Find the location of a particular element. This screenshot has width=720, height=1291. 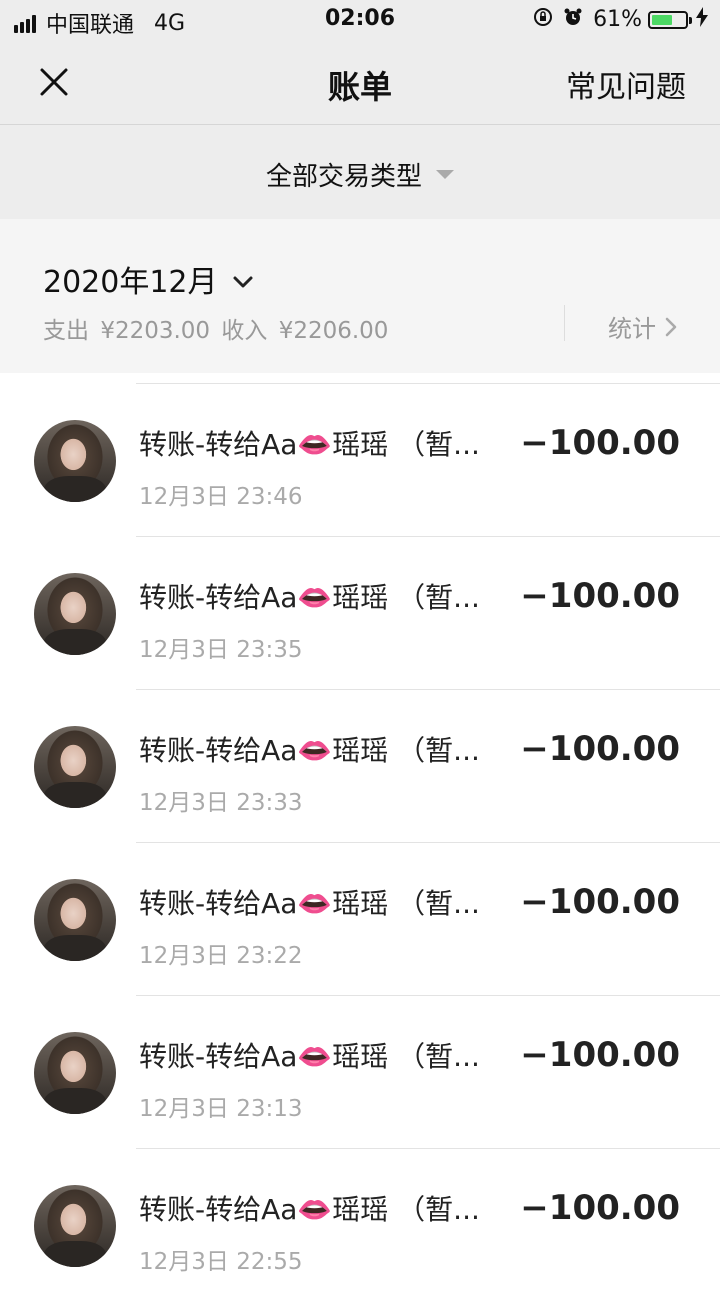

income-amount: ¥2206.00 is located at coordinates (333, 331).